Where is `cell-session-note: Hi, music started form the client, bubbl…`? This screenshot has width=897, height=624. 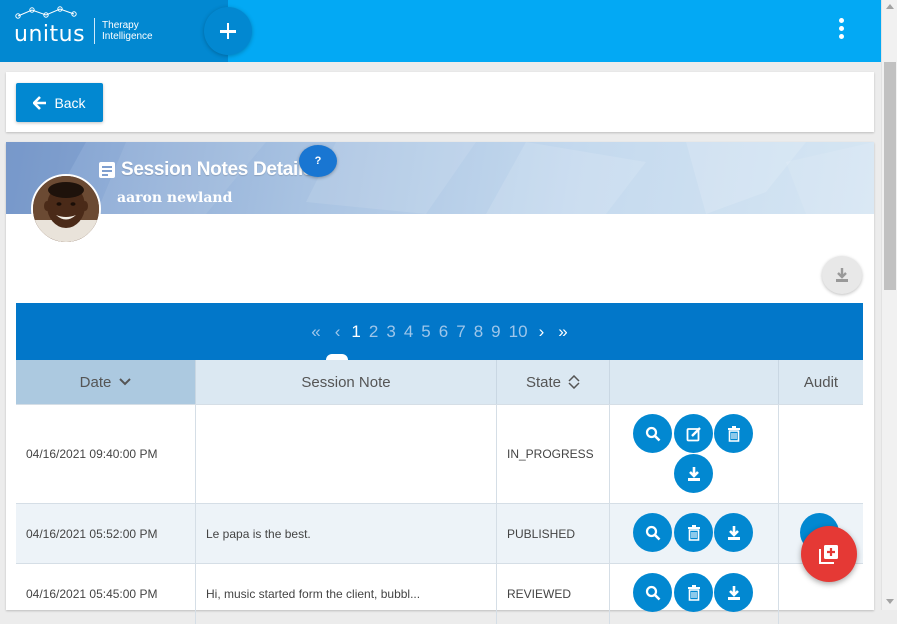 cell-session-note: Hi, music started form the client, bubbl… is located at coordinates (346, 594).